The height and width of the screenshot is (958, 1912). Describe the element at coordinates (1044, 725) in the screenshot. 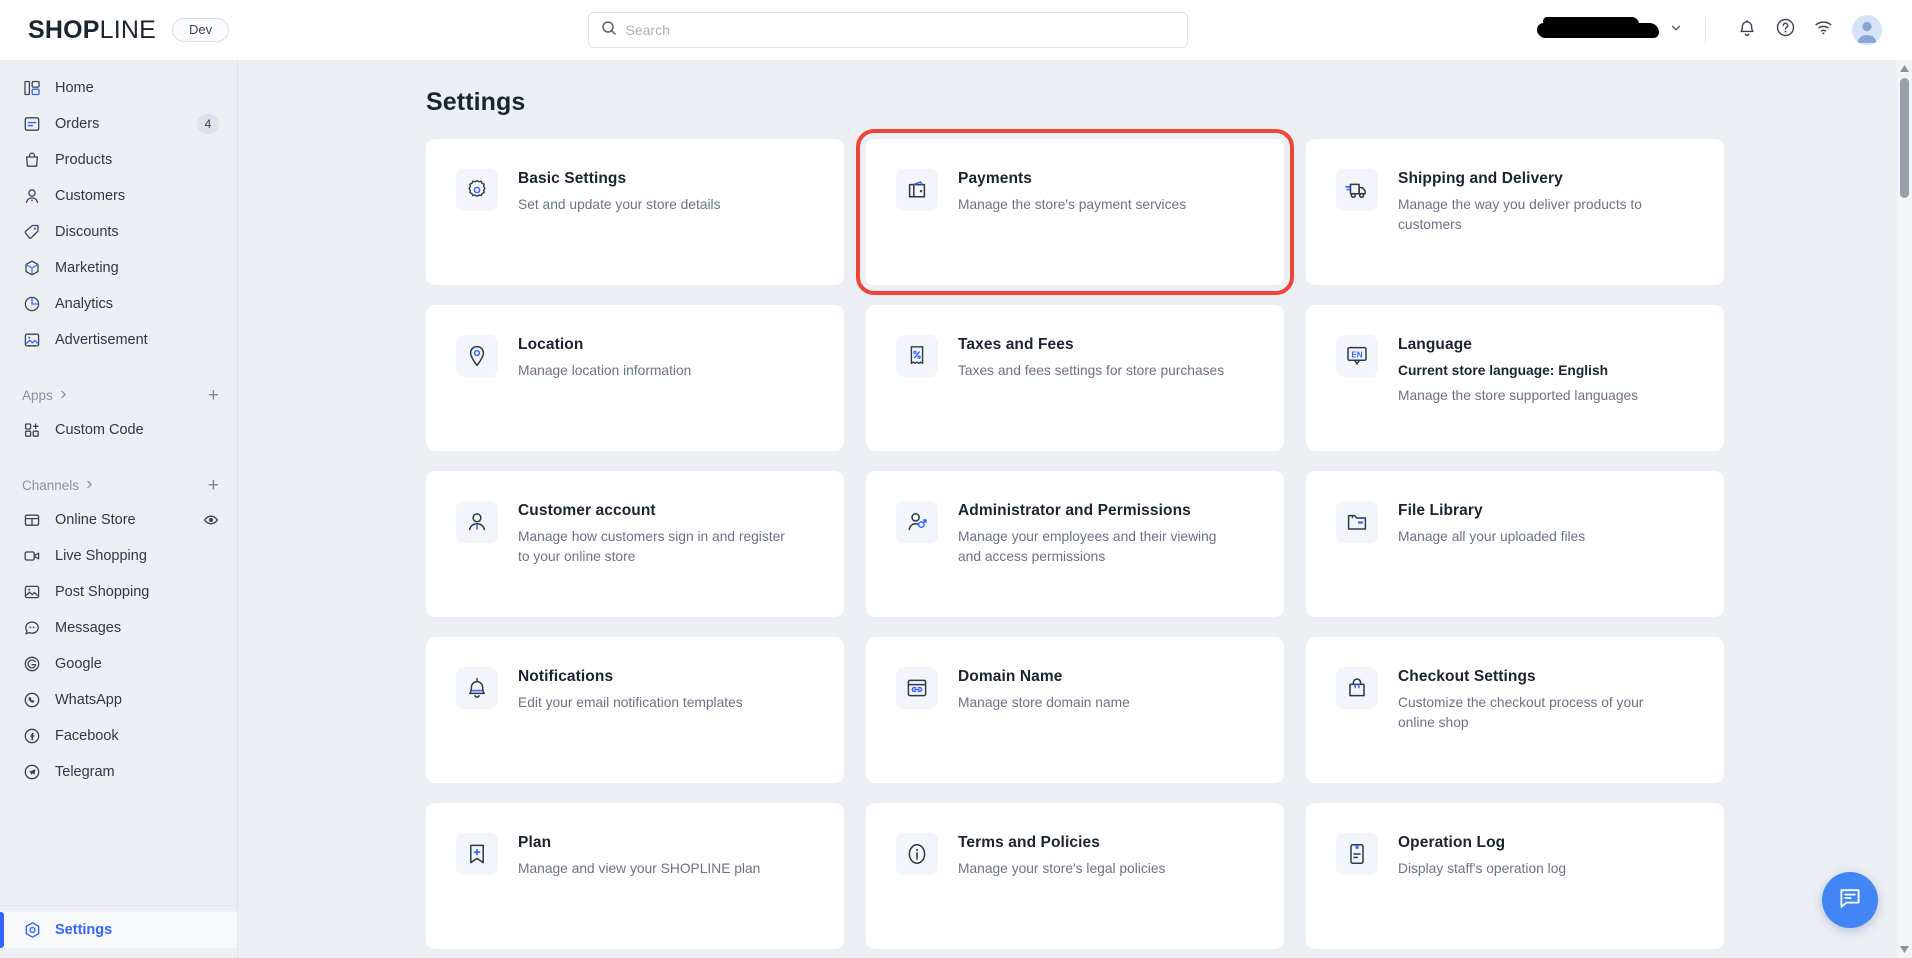

I see `card-body: Domain Name Manage store domain name` at that location.